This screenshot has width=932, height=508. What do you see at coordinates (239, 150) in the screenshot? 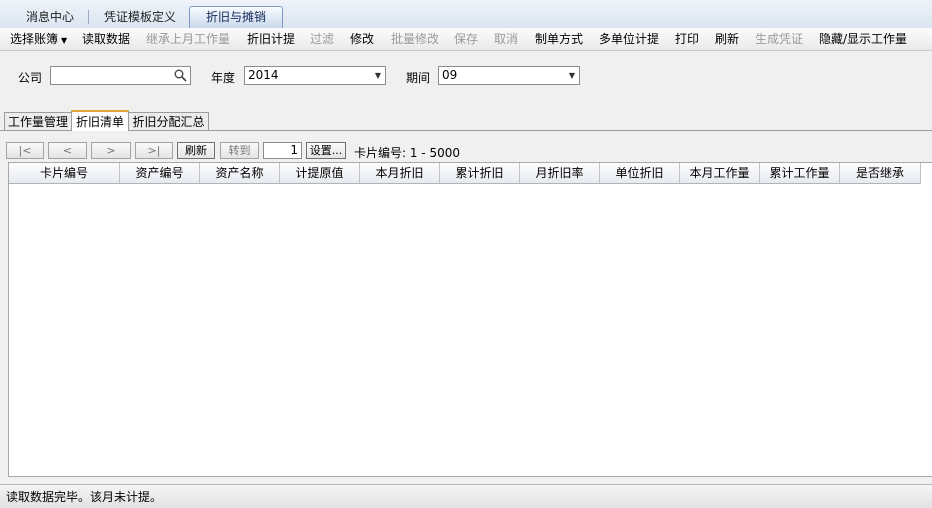
I see `goto-button: 转到` at bounding box center [239, 150].